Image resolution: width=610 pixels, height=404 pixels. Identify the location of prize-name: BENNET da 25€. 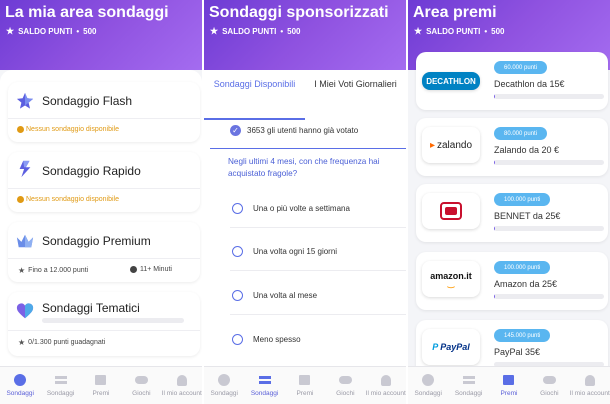
(527, 216).